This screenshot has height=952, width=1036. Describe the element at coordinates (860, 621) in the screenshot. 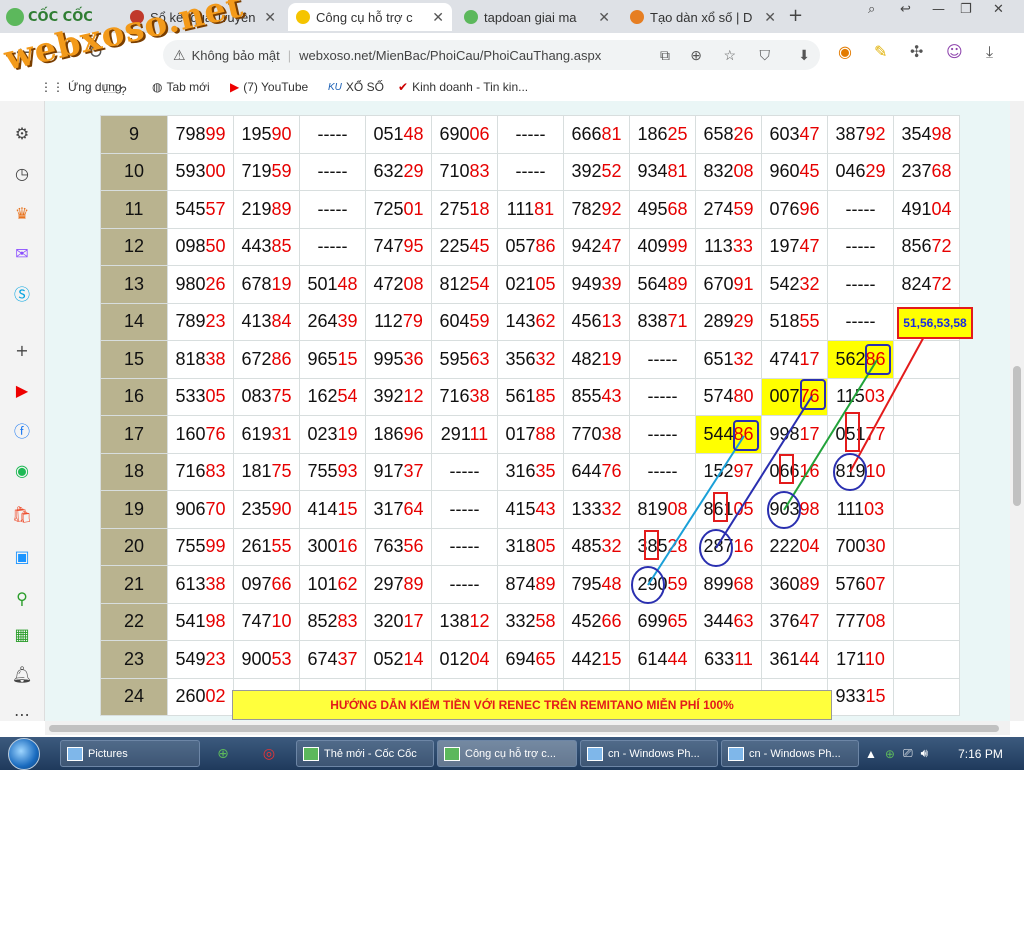

I see `grid-cell: 77708` at that location.